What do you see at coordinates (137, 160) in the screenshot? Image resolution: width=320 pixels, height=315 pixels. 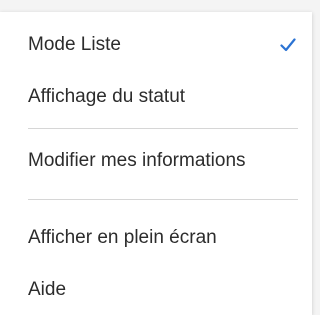 I see `menu-item-label: Modifier mes informations` at bounding box center [137, 160].